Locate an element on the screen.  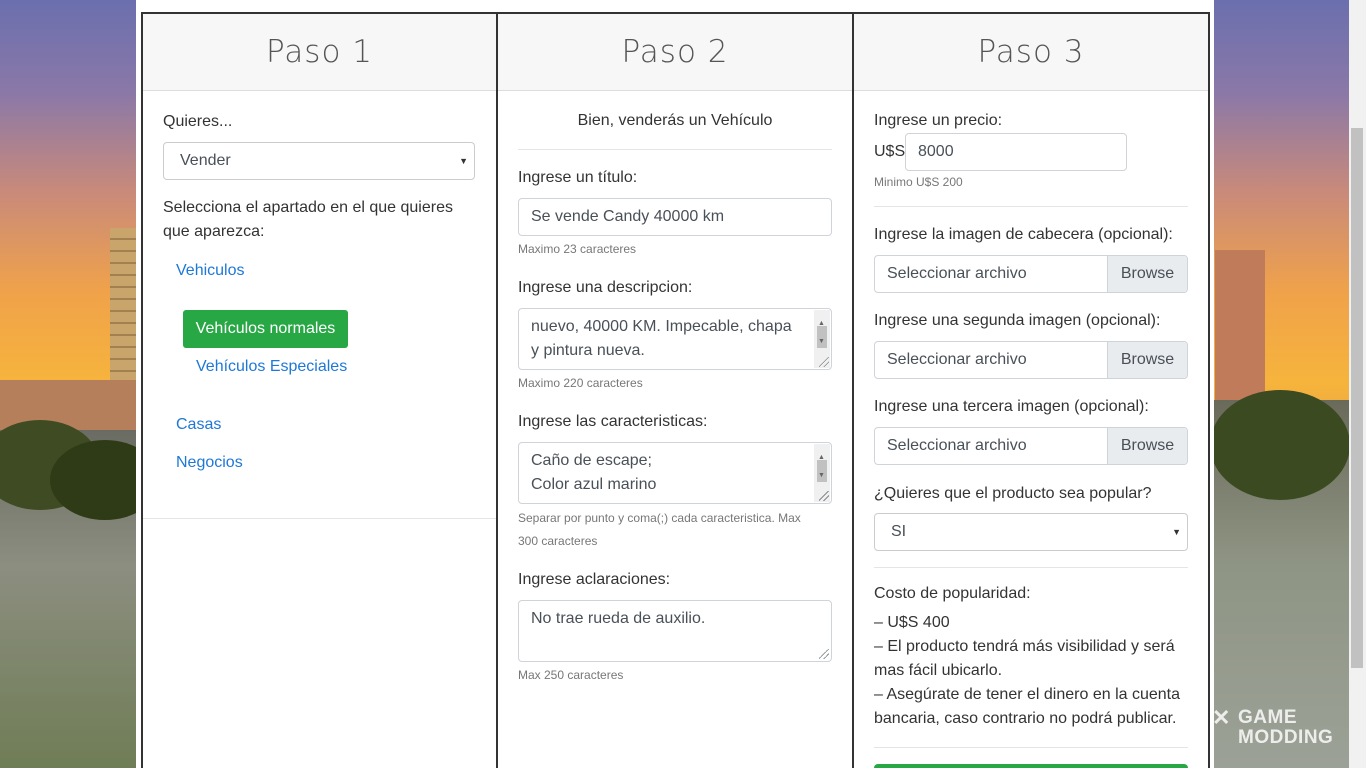
features-help-line2: 300 caracteres is located at coordinates (558, 541).